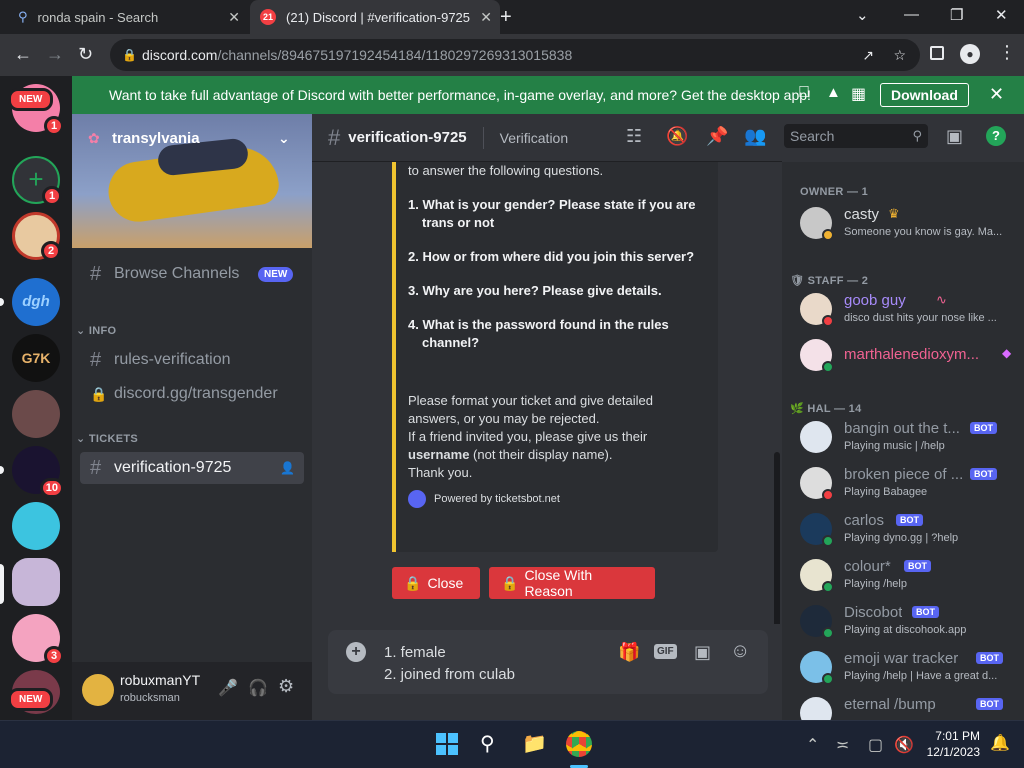 This screenshot has width=1024, height=768. Describe the element at coordinates (506, 17) in the screenshot. I see `new-tab-button: +` at that location.